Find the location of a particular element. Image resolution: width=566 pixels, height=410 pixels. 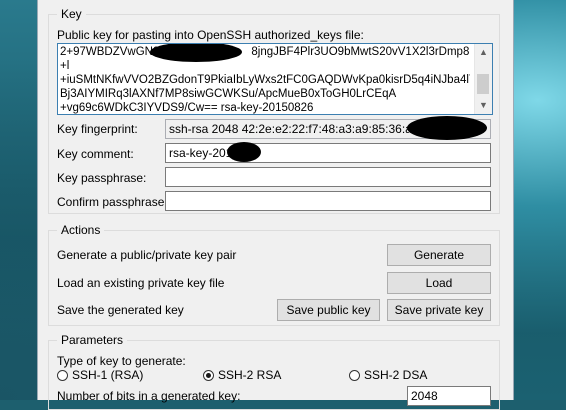

comment-label: Key comment: is located at coordinates (95, 154).